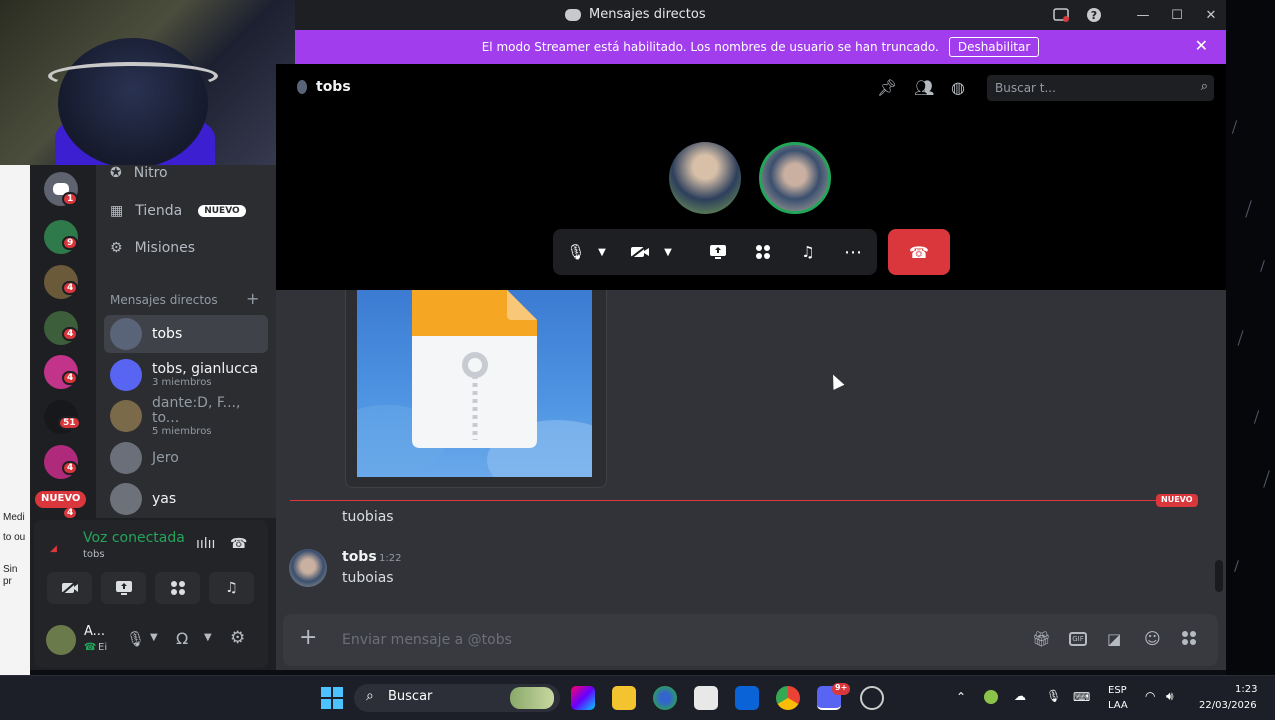 This screenshot has width=1275, height=720. I want to click on camera-toggle-button, so click(69, 588).